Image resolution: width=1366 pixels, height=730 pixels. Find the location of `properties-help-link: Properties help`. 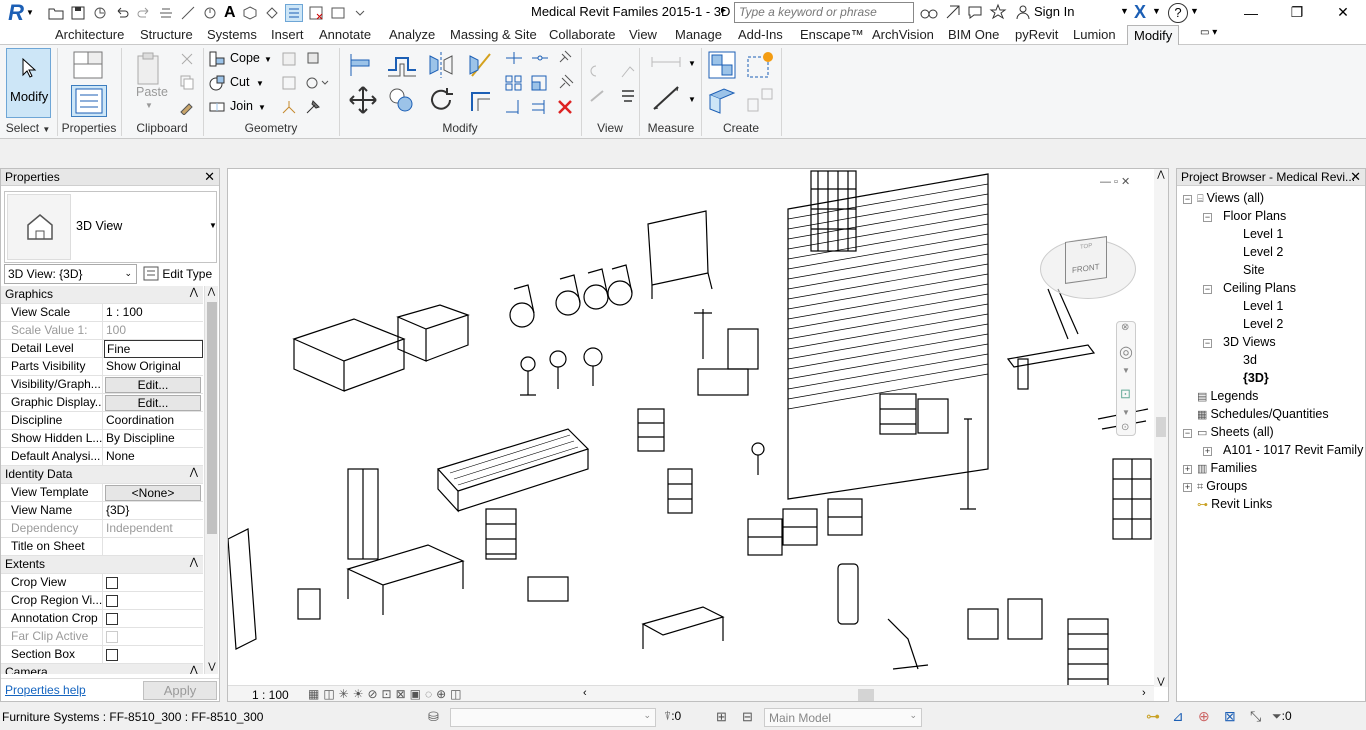

properties-help-link: Properties help is located at coordinates (45, 690).